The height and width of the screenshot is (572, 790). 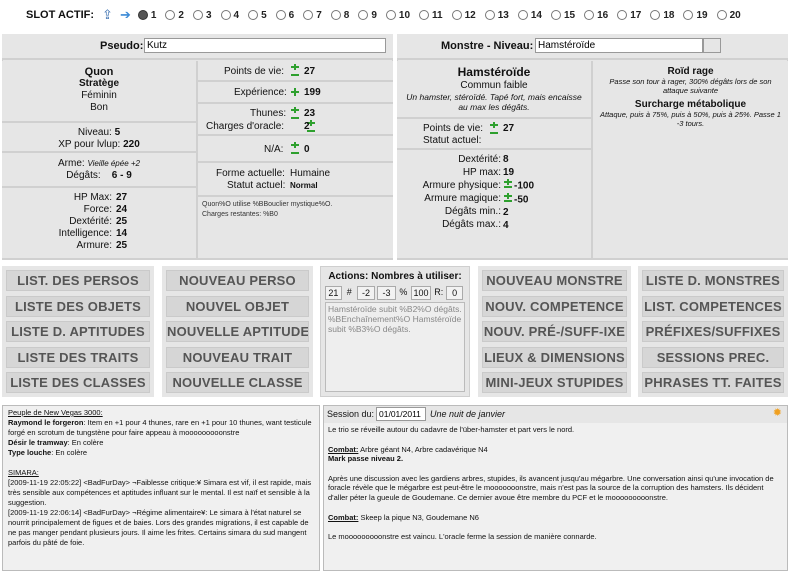 What do you see at coordinates (237, 332) in the screenshot?
I see `nav-button: NOUVELLE APTITUDE` at bounding box center [237, 332].